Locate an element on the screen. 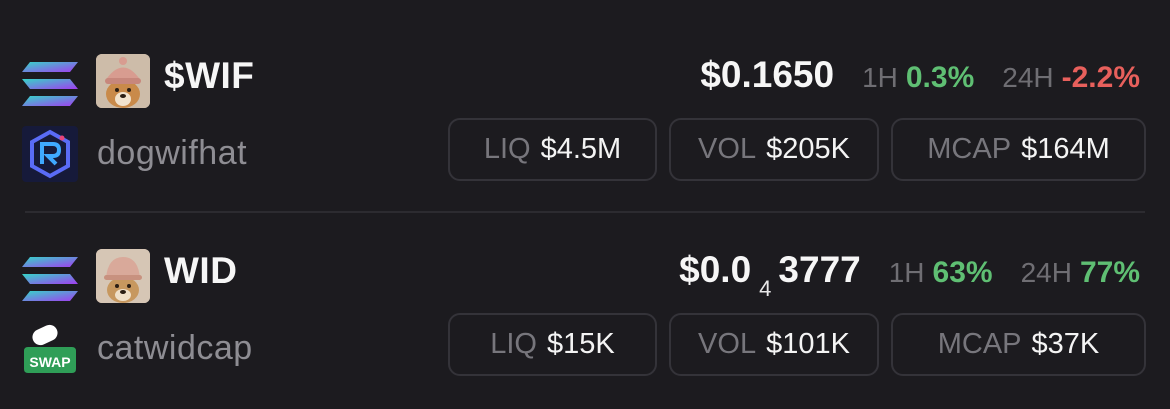 This screenshot has height=409, width=1170. price-zero-count: 4 is located at coordinates (765, 288).